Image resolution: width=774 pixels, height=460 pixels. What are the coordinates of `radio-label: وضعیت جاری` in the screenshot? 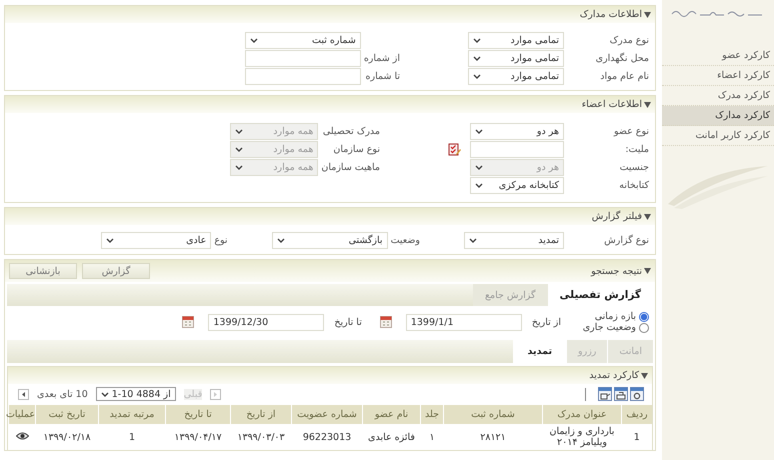 It's located at (609, 327).